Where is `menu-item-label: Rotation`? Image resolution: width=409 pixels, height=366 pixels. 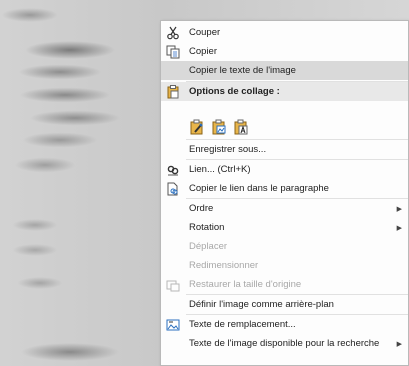
menu-item-label: Rotation is located at coordinates (207, 227).